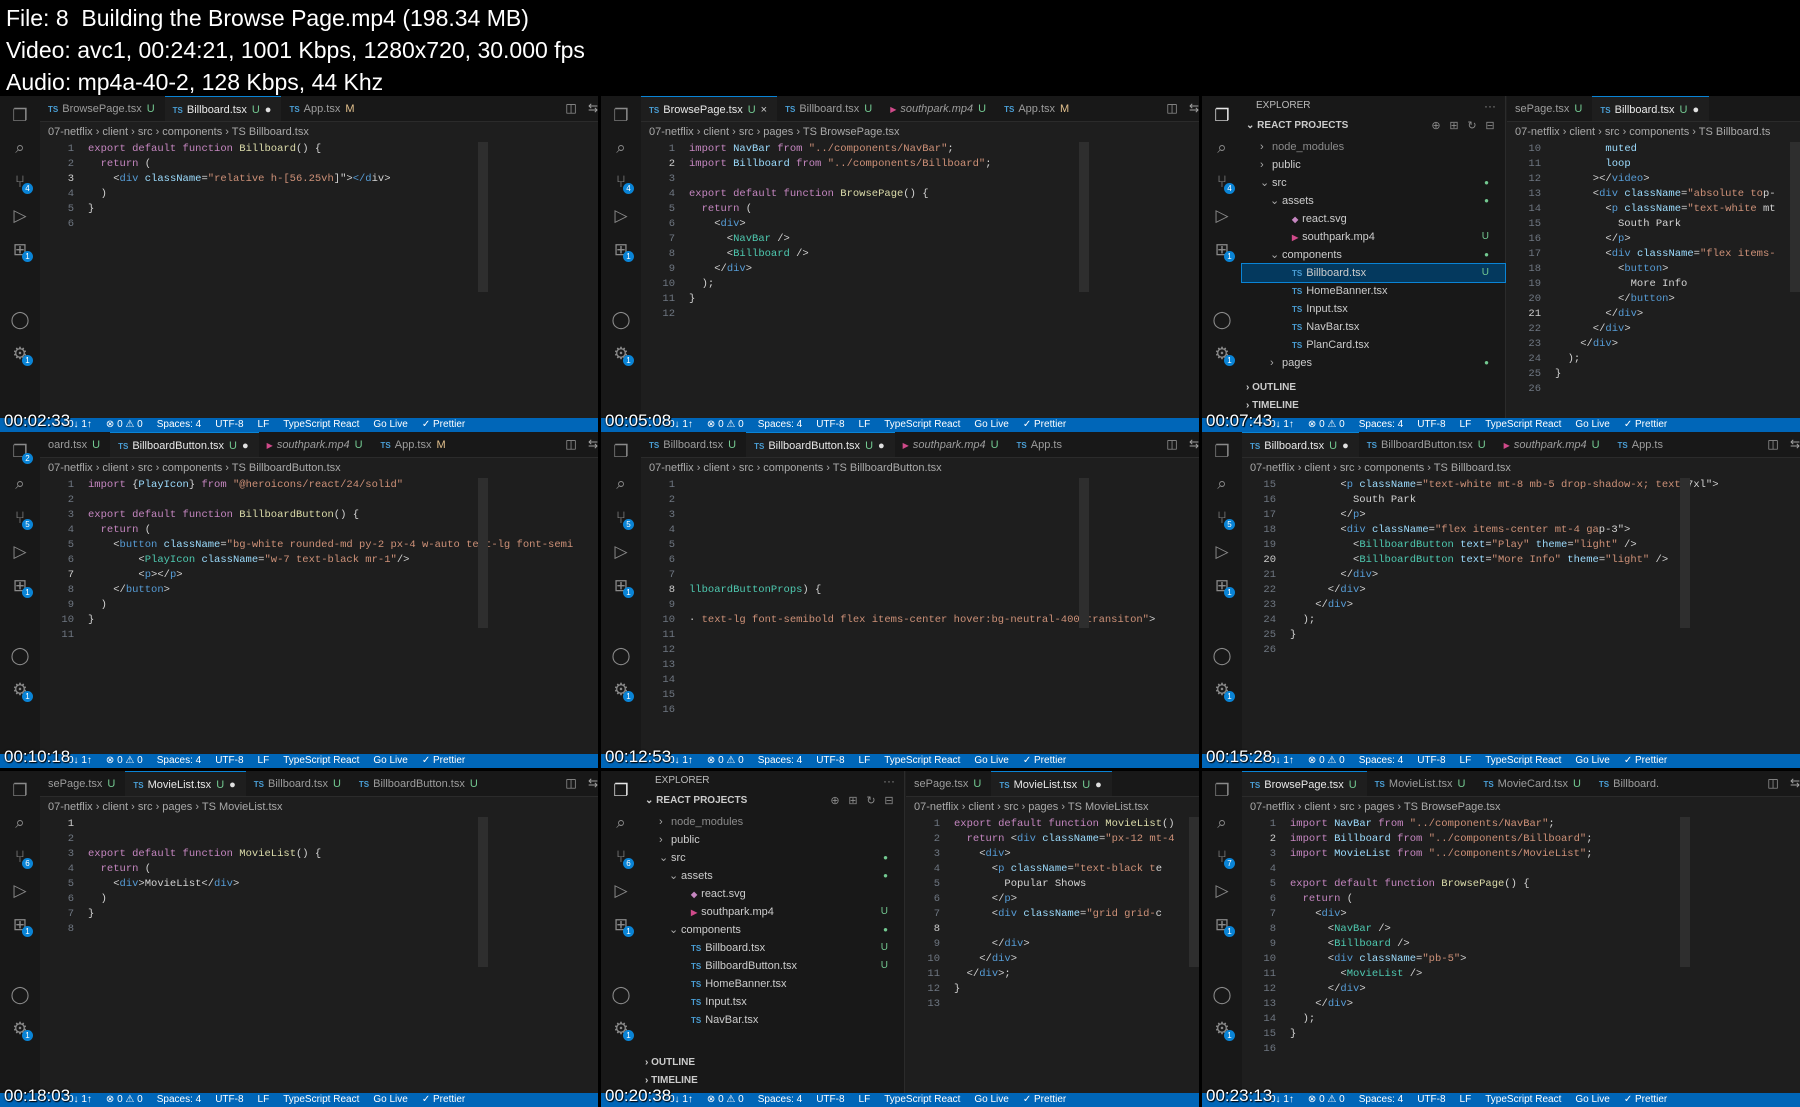  What do you see at coordinates (414, 444) in the screenshot?
I see `editor-tab: TS App.tsx M` at bounding box center [414, 444].